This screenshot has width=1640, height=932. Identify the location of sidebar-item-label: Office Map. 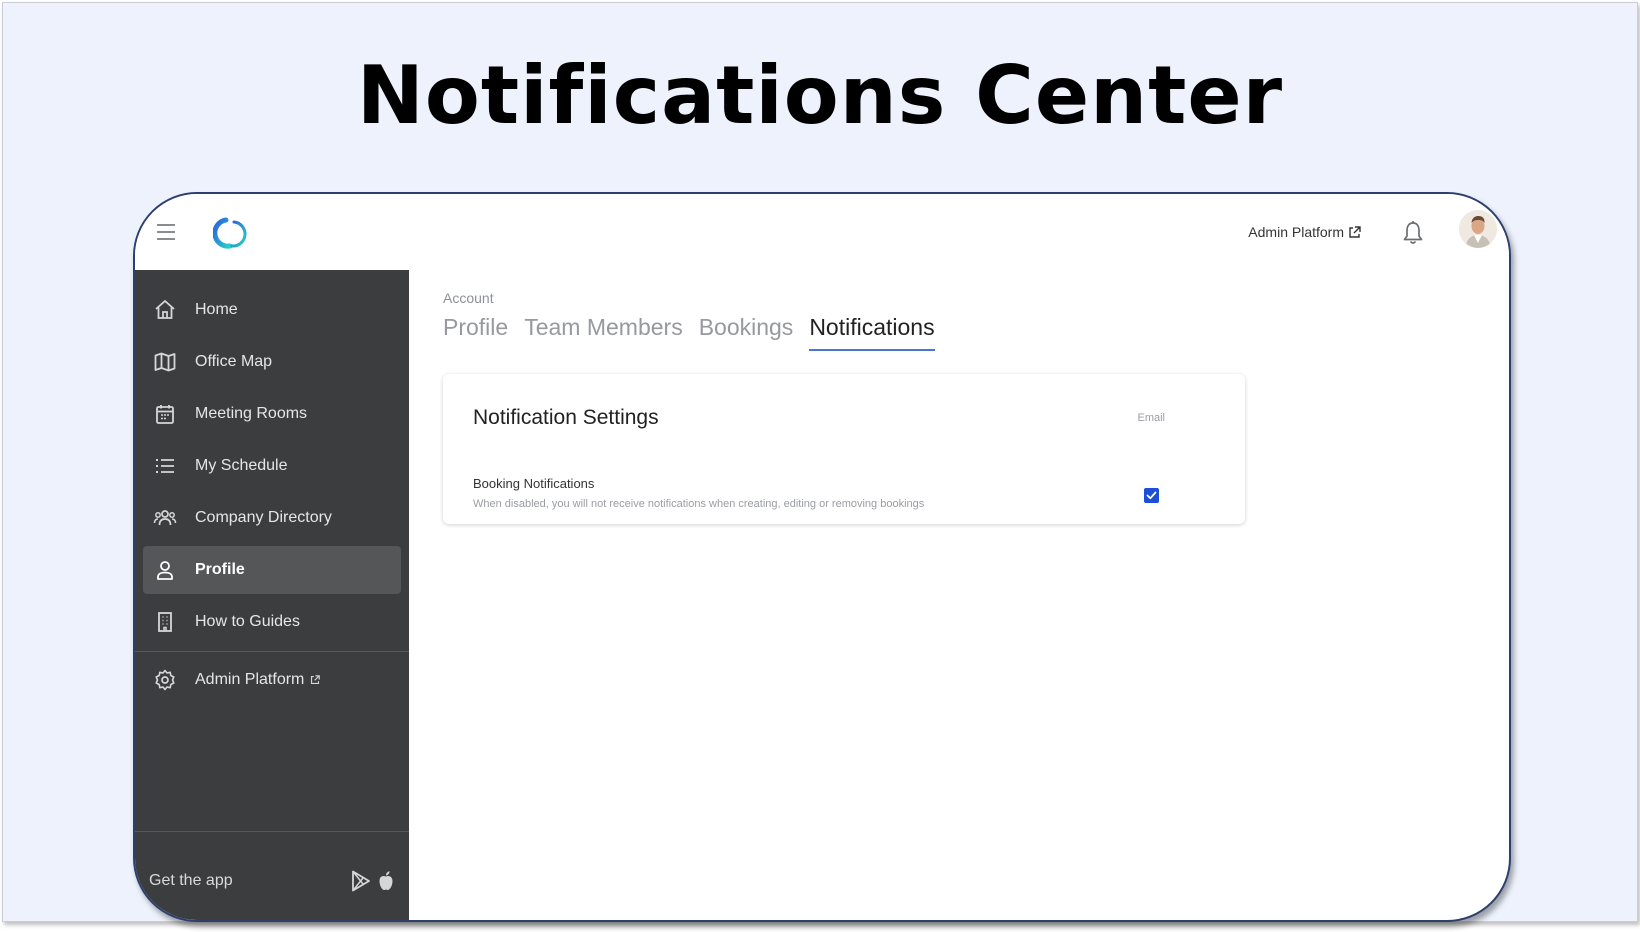
(234, 361).